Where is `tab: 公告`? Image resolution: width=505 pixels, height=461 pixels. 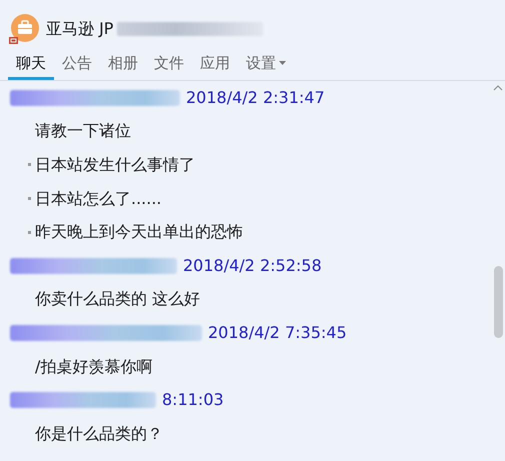 tab: 公告 is located at coordinates (77, 64).